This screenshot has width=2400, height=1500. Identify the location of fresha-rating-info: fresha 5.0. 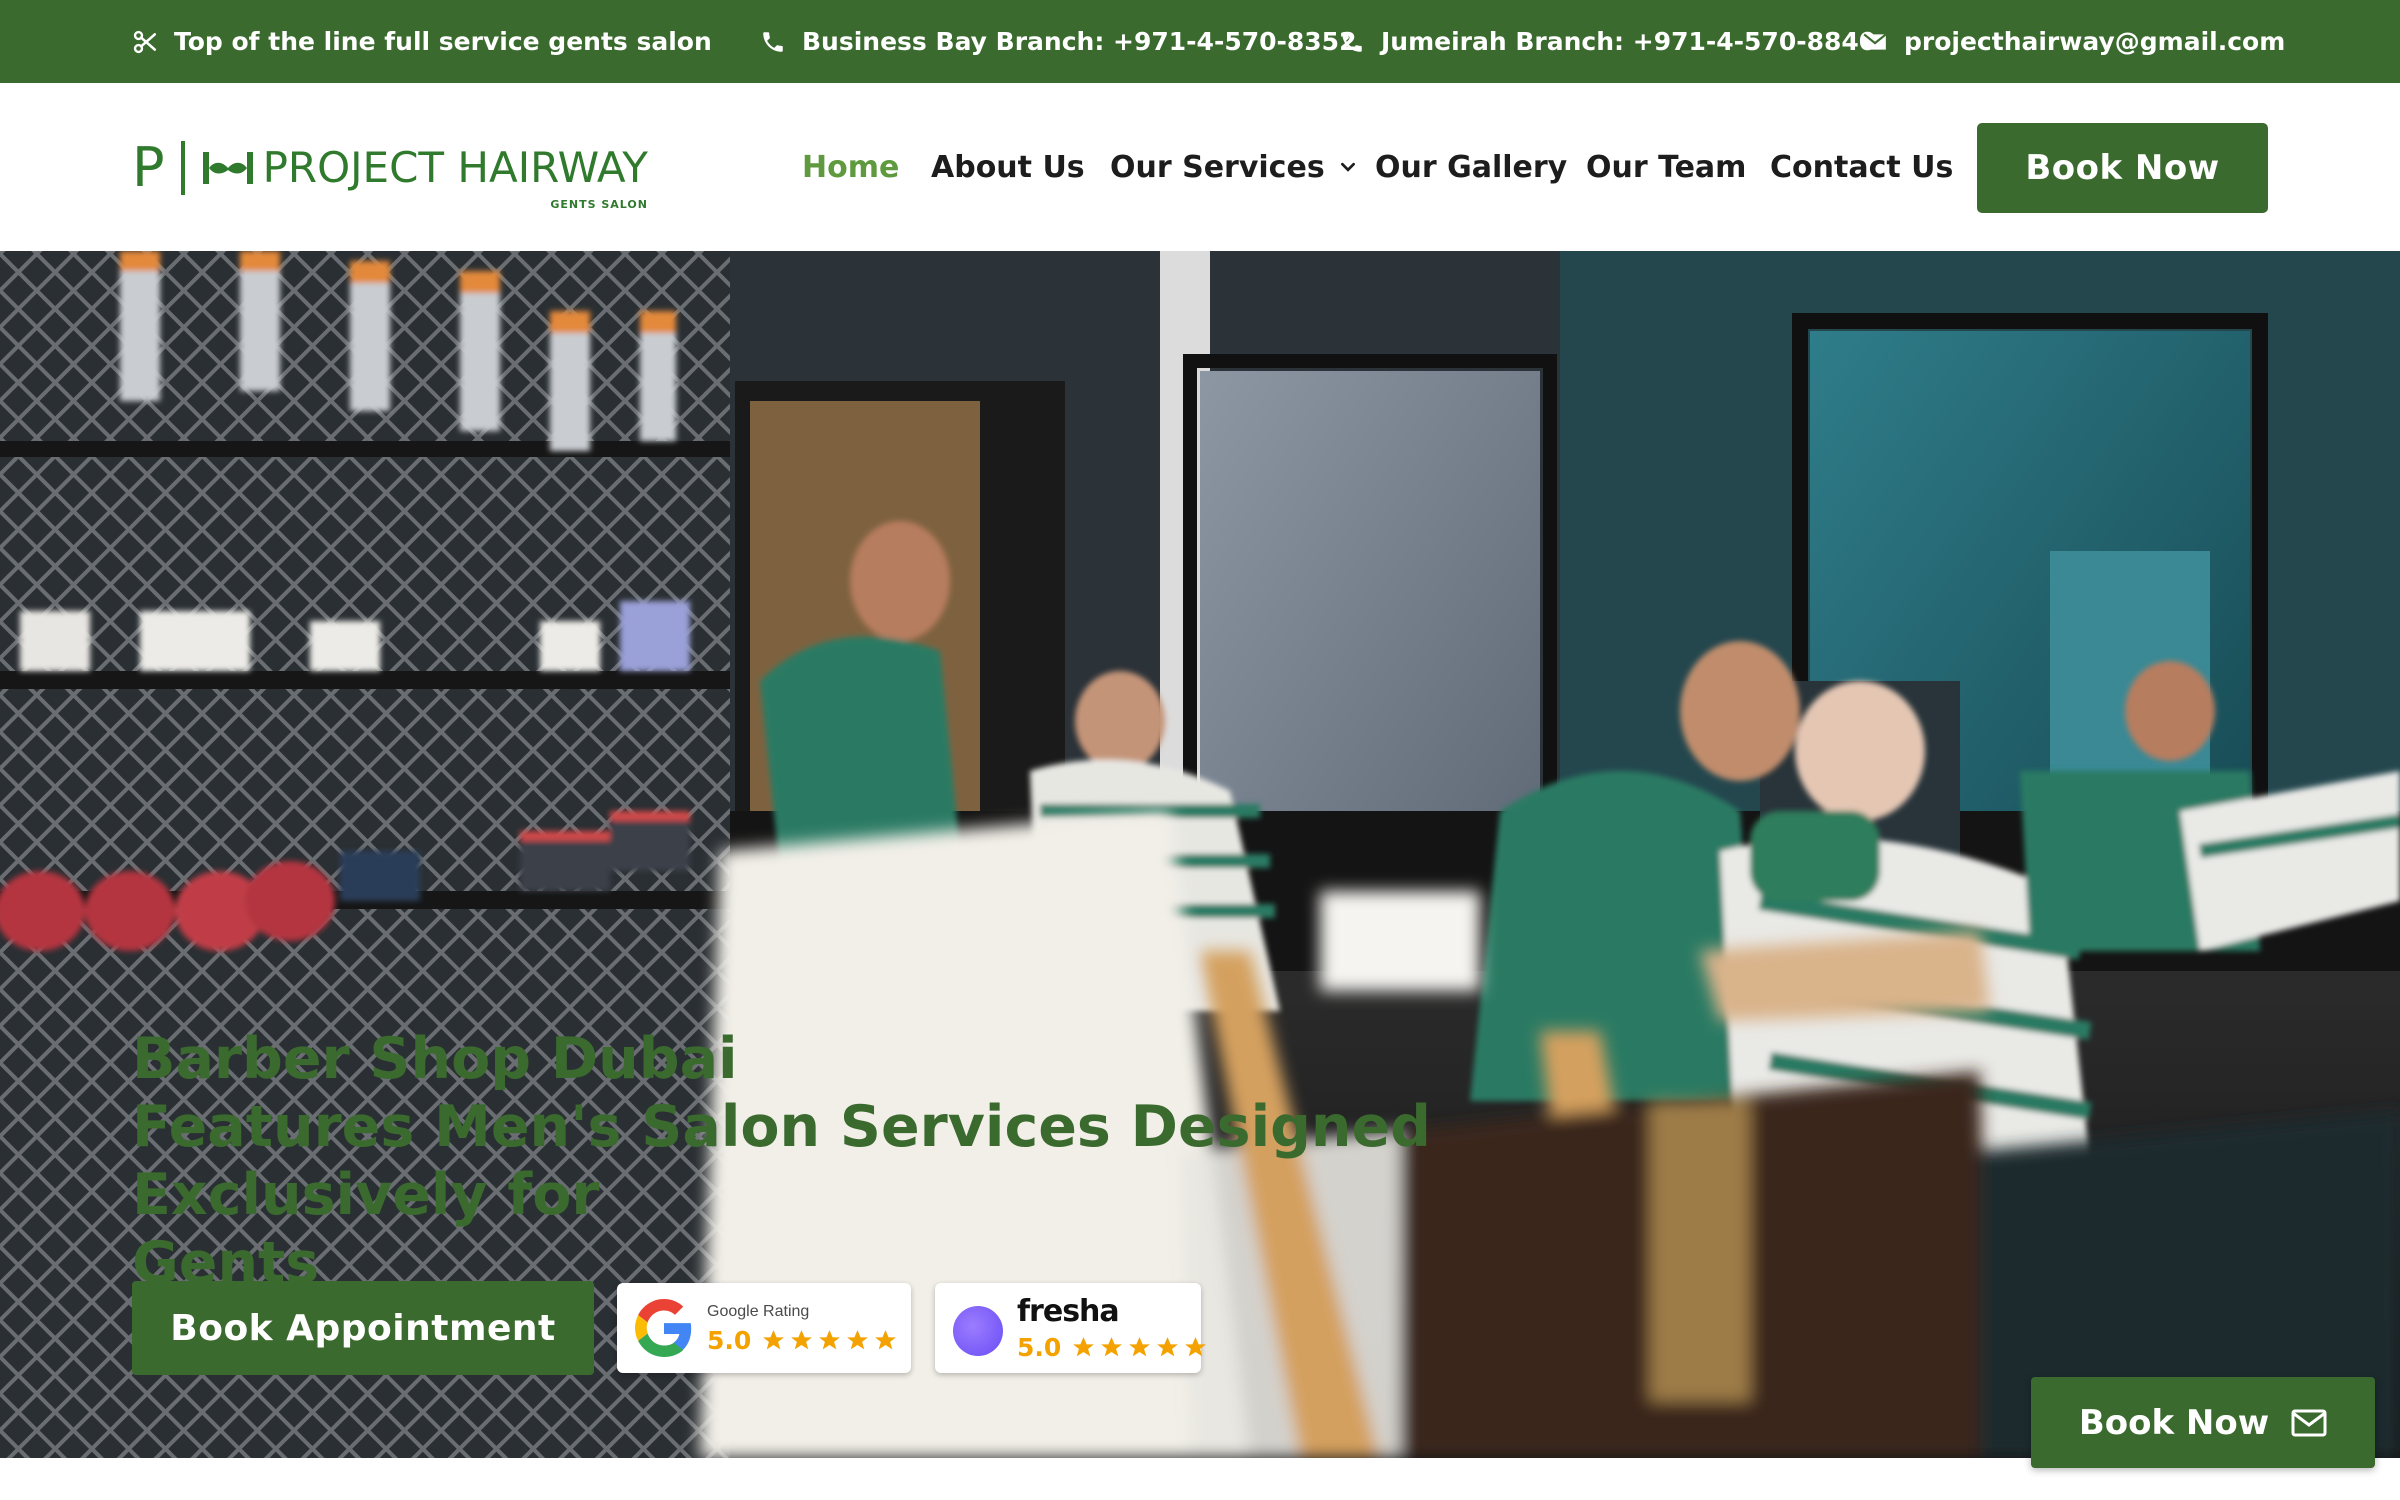
(1112, 1327).